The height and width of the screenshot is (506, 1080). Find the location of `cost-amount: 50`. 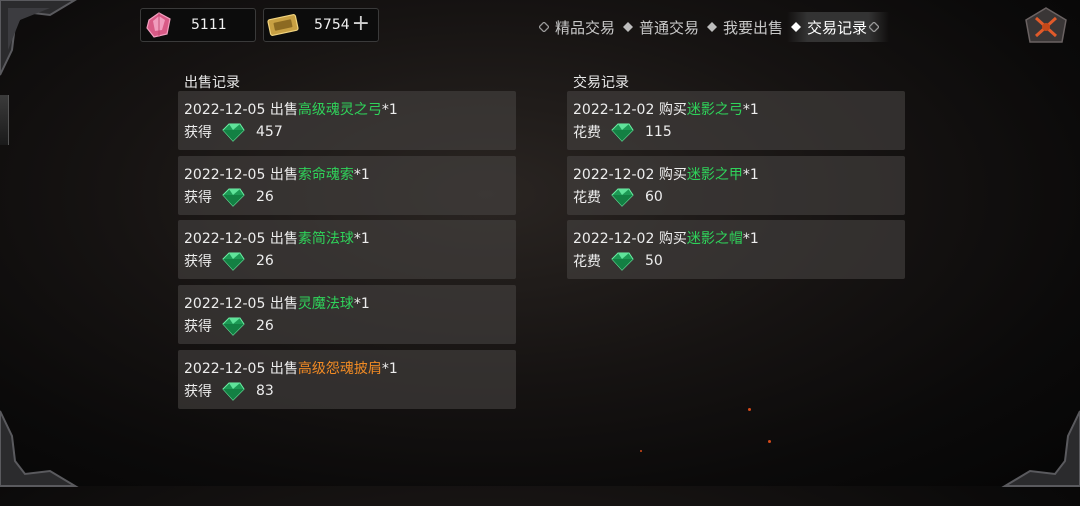

cost-amount: 50 is located at coordinates (654, 261).